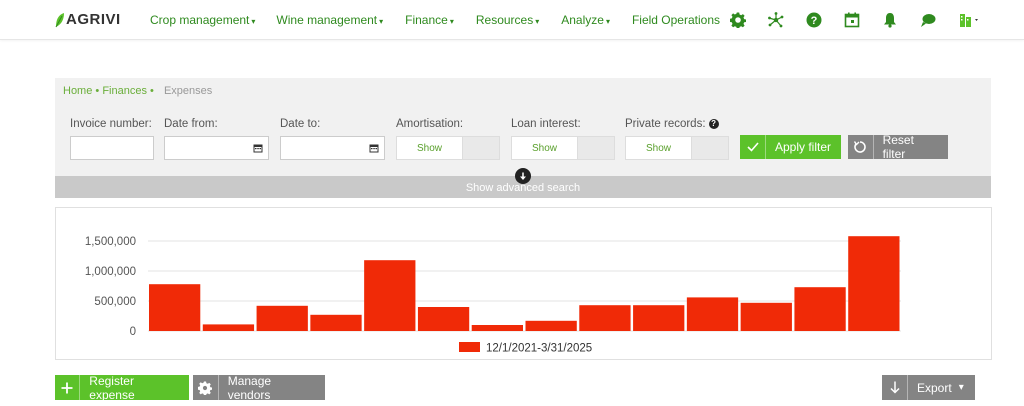 Image resolution: width=1024 pixels, height=406 pixels. I want to click on bell-icon, so click(890, 20).